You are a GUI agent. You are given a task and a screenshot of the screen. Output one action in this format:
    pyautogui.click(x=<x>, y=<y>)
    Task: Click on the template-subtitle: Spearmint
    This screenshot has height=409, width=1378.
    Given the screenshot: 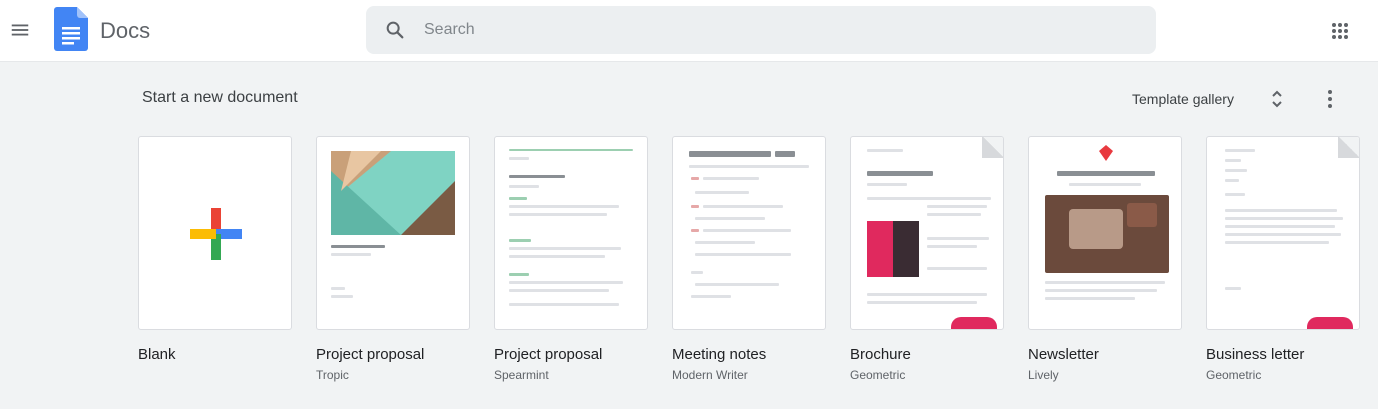 What is the action you would take?
    pyautogui.click(x=521, y=375)
    